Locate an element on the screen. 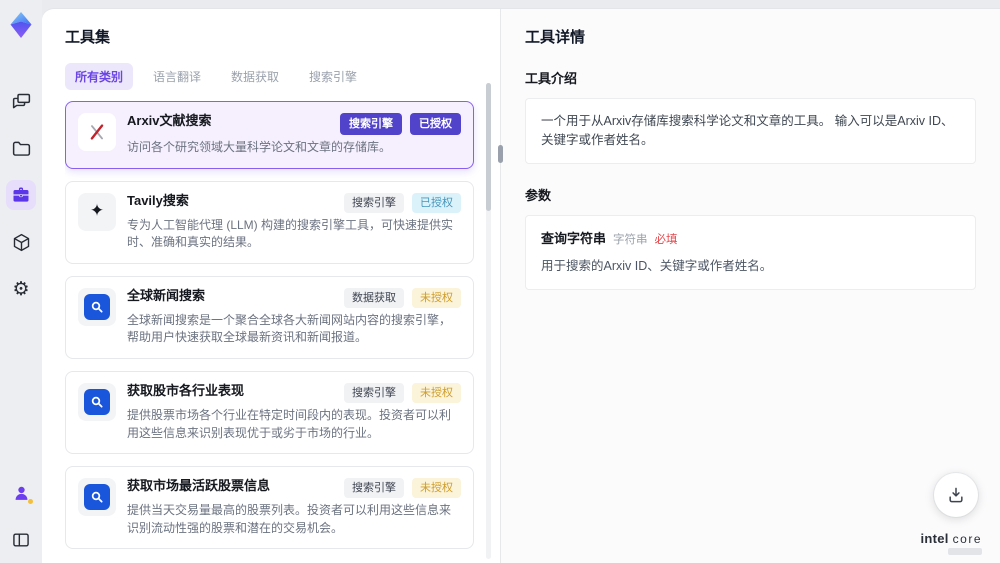  tool-name: Tavily搜索 is located at coordinates (158, 200).